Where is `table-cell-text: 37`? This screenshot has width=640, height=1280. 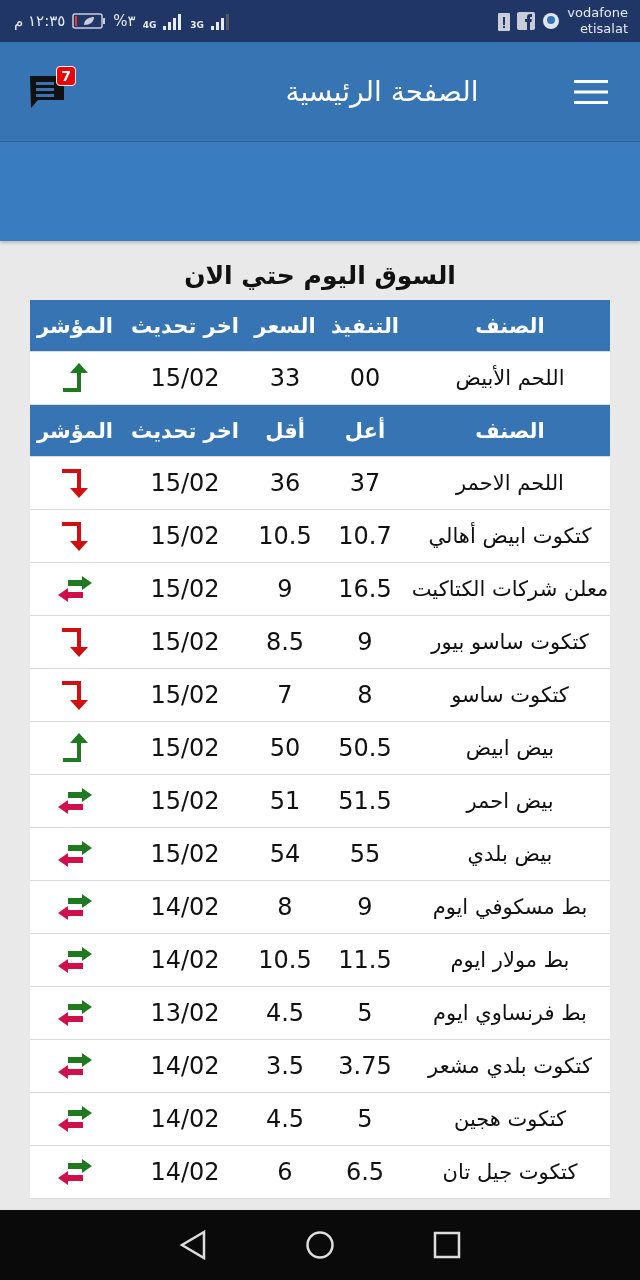
table-cell-text: 37 is located at coordinates (365, 483).